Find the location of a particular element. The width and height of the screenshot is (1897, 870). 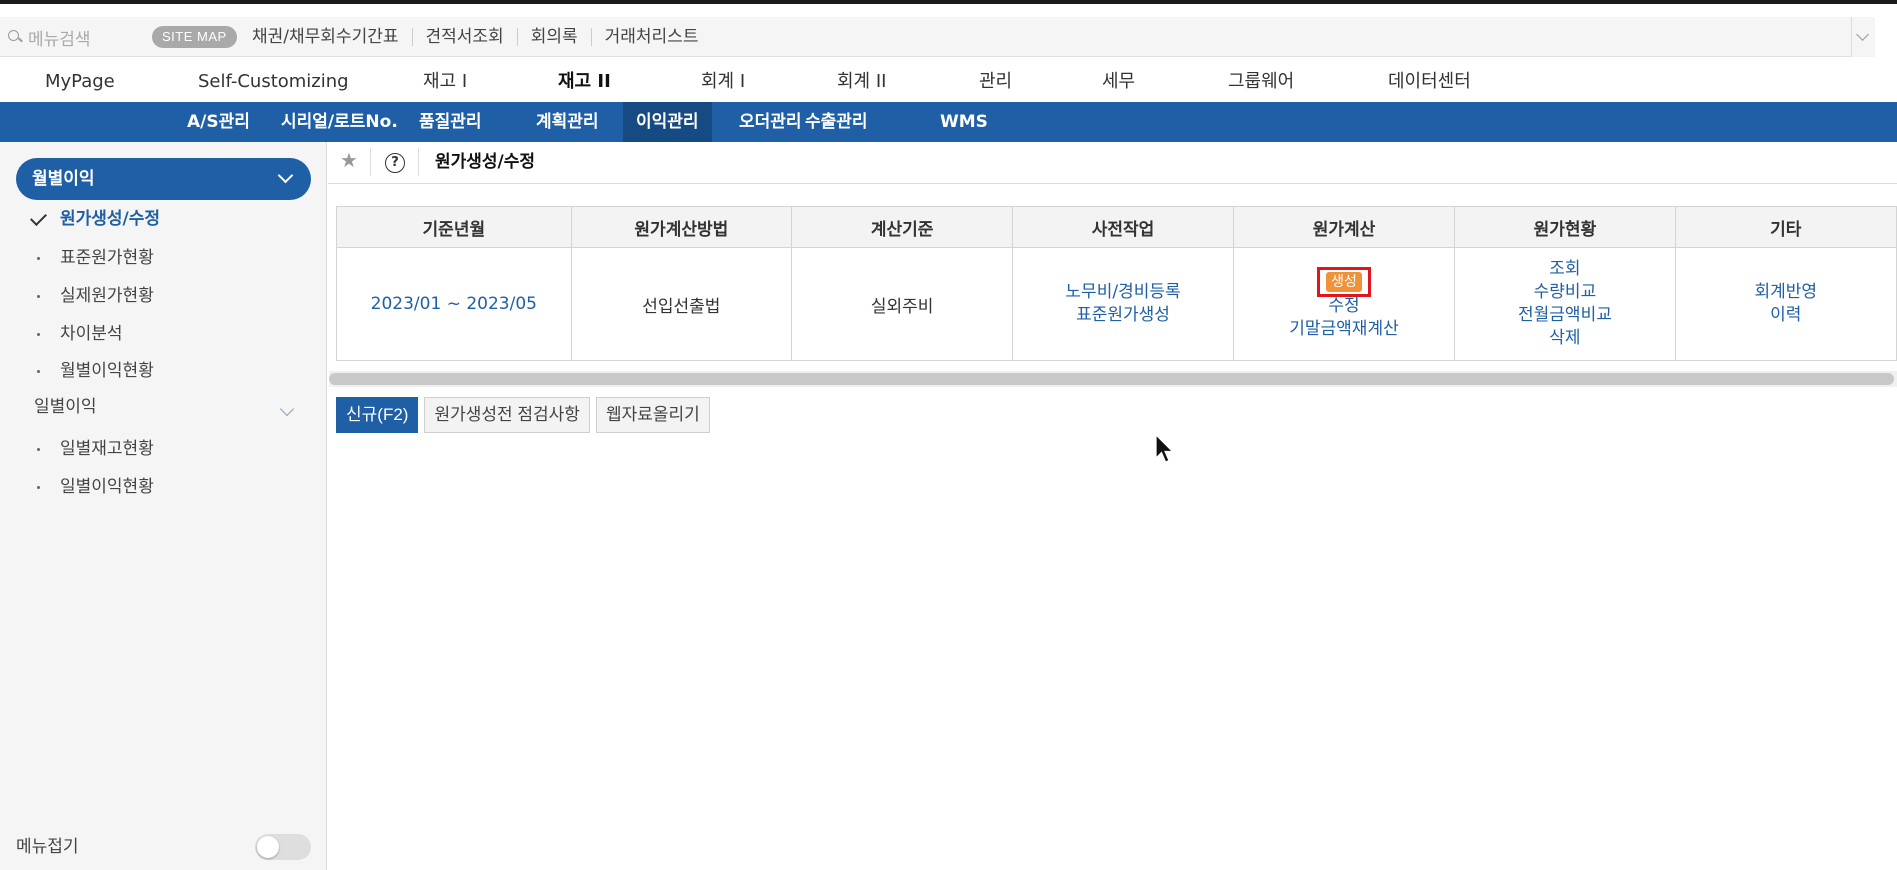

mouse-cursor-icon is located at coordinates (1164, 448).